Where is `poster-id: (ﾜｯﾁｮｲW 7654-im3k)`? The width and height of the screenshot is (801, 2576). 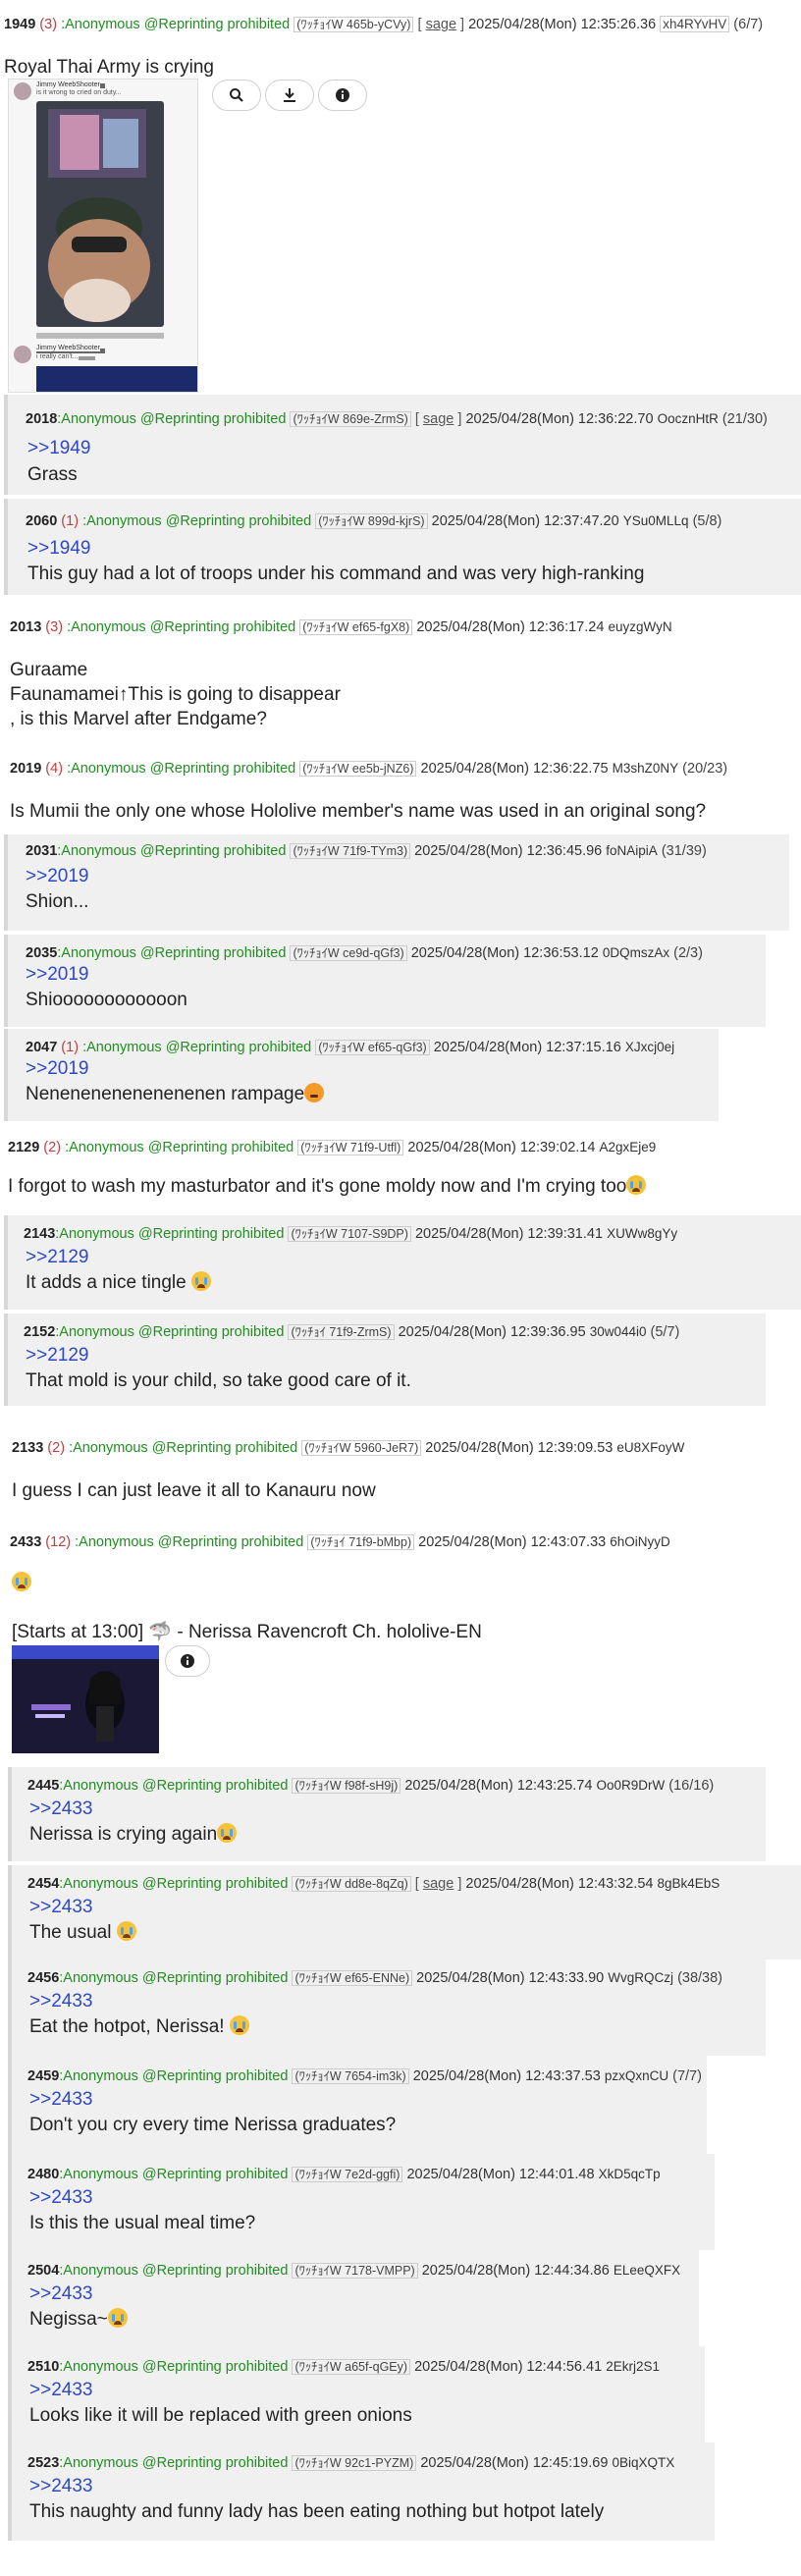 poster-id: (ﾜｯﾁｮｲW 7654-im3k) is located at coordinates (350, 2076).